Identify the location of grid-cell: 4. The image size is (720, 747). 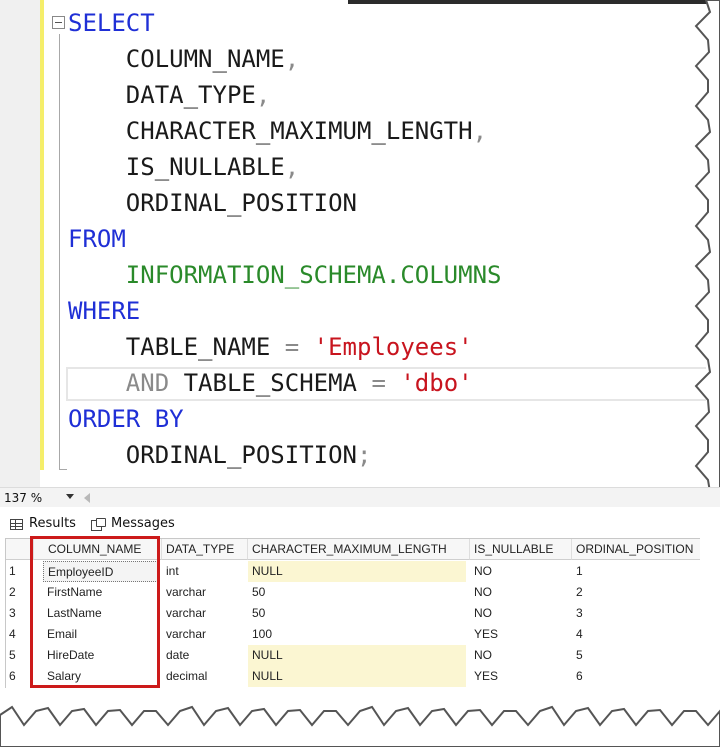
(636, 634).